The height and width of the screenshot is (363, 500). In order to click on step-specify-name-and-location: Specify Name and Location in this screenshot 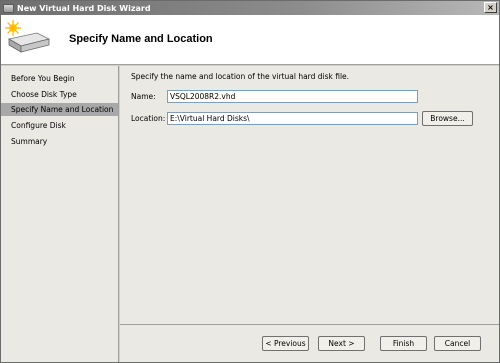, I will do `click(59, 109)`.